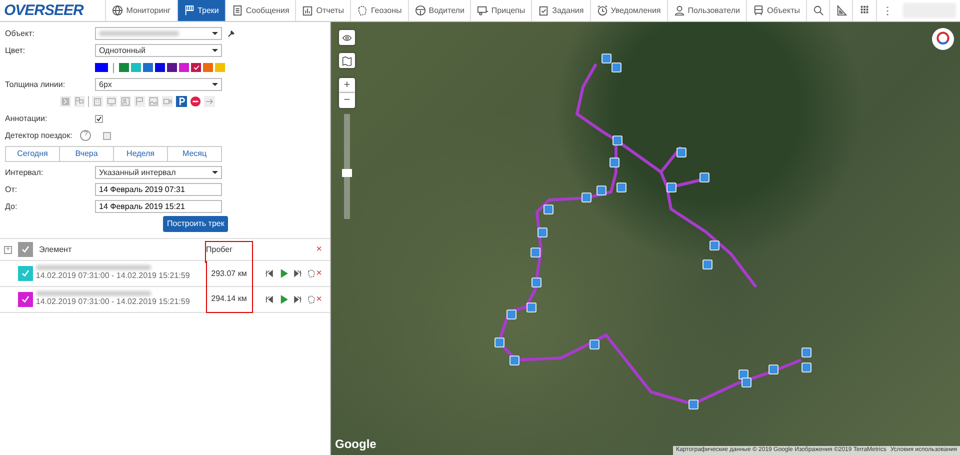  I want to click on field-label: До:, so click(11, 206).